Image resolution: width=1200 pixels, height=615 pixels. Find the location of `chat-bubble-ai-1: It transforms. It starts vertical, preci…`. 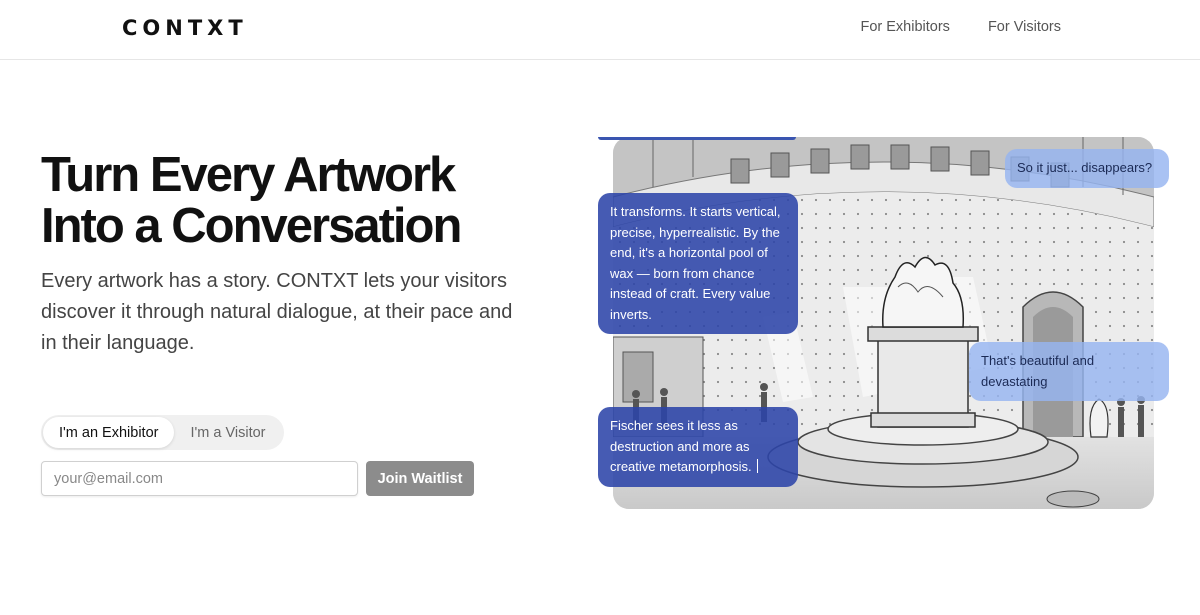

chat-bubble-ai-1: It transforms. It starts vertical, preci… is located at coordinates (698, 263).